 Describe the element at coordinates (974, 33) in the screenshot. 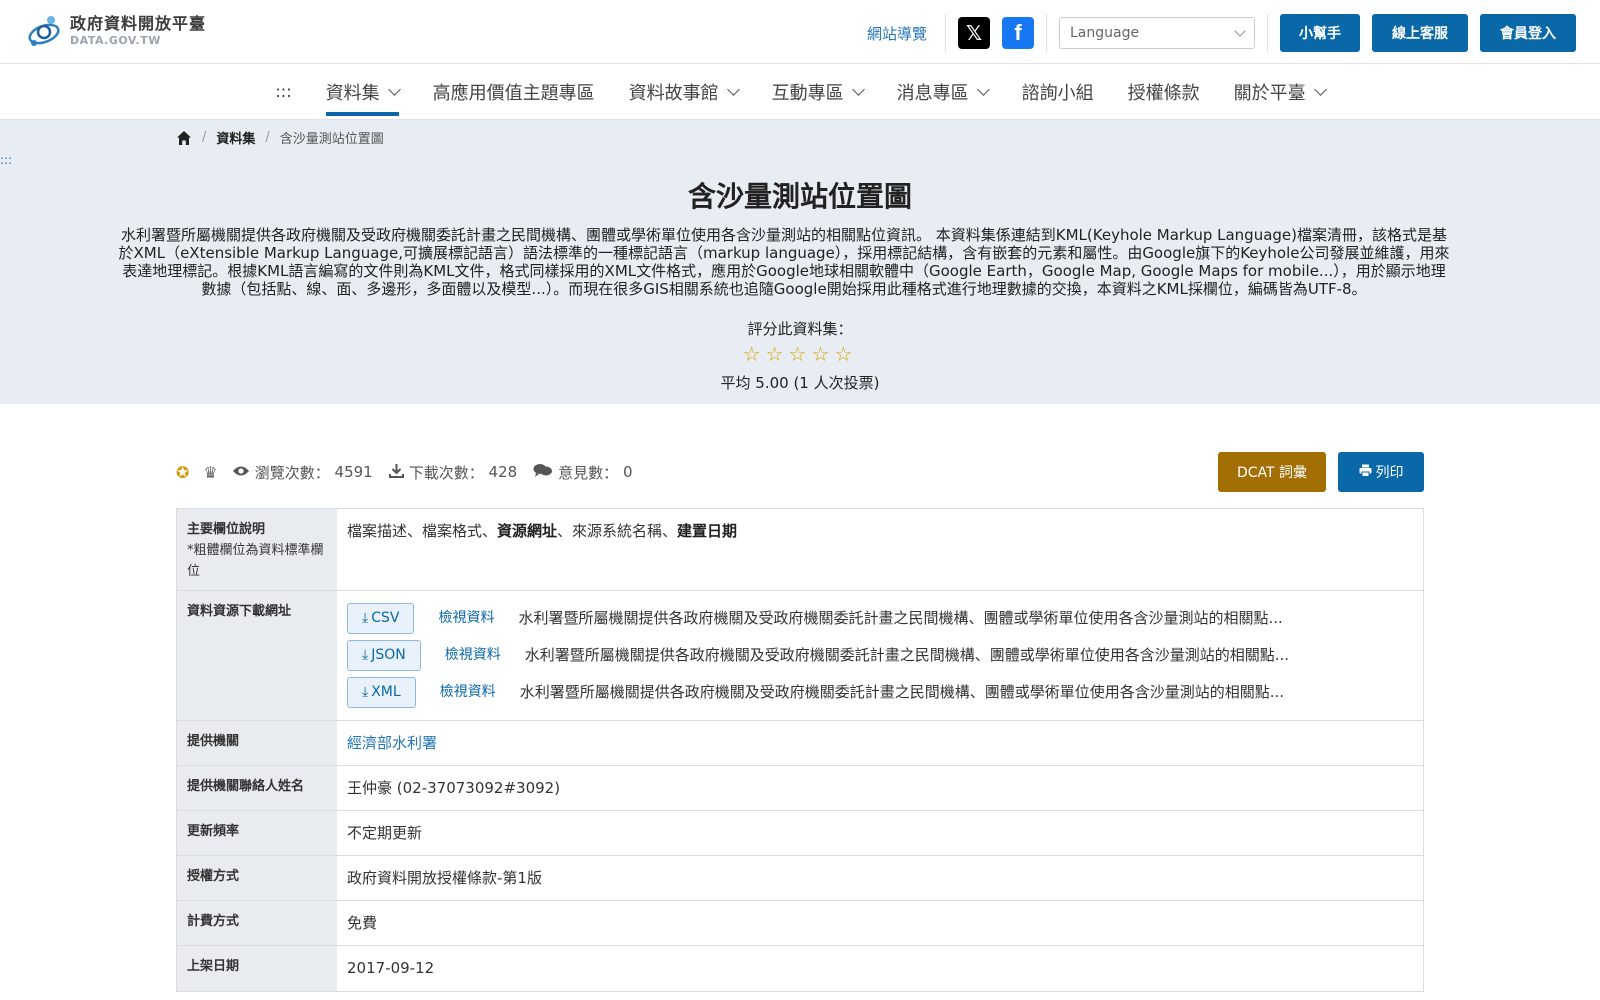

I see `x-icon: 𝕏` at that location.